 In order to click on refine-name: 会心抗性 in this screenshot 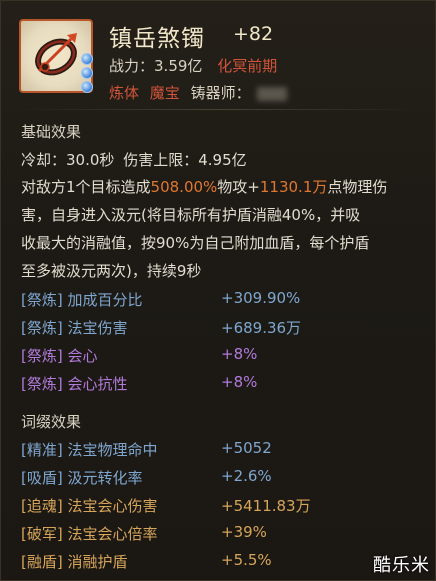, I will do `click(97, 384)`.